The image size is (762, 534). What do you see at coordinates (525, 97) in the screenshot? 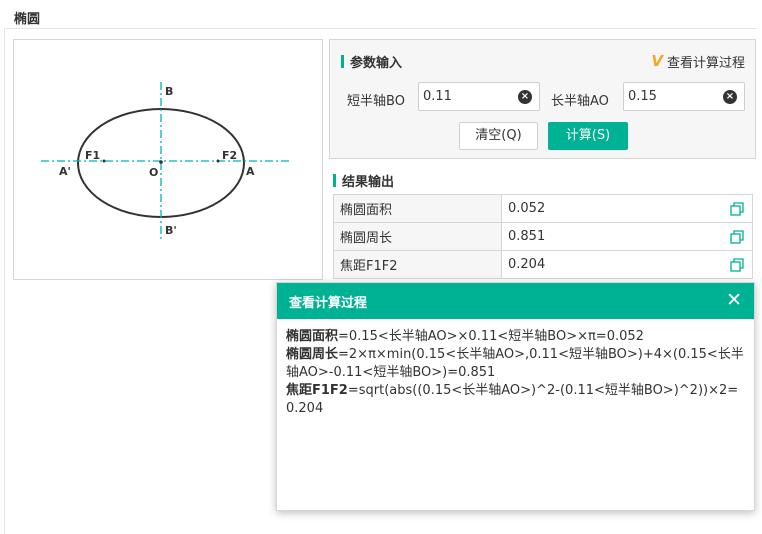
I see `clear-short-axis-icon: ×` at bounding box center [525, 97].